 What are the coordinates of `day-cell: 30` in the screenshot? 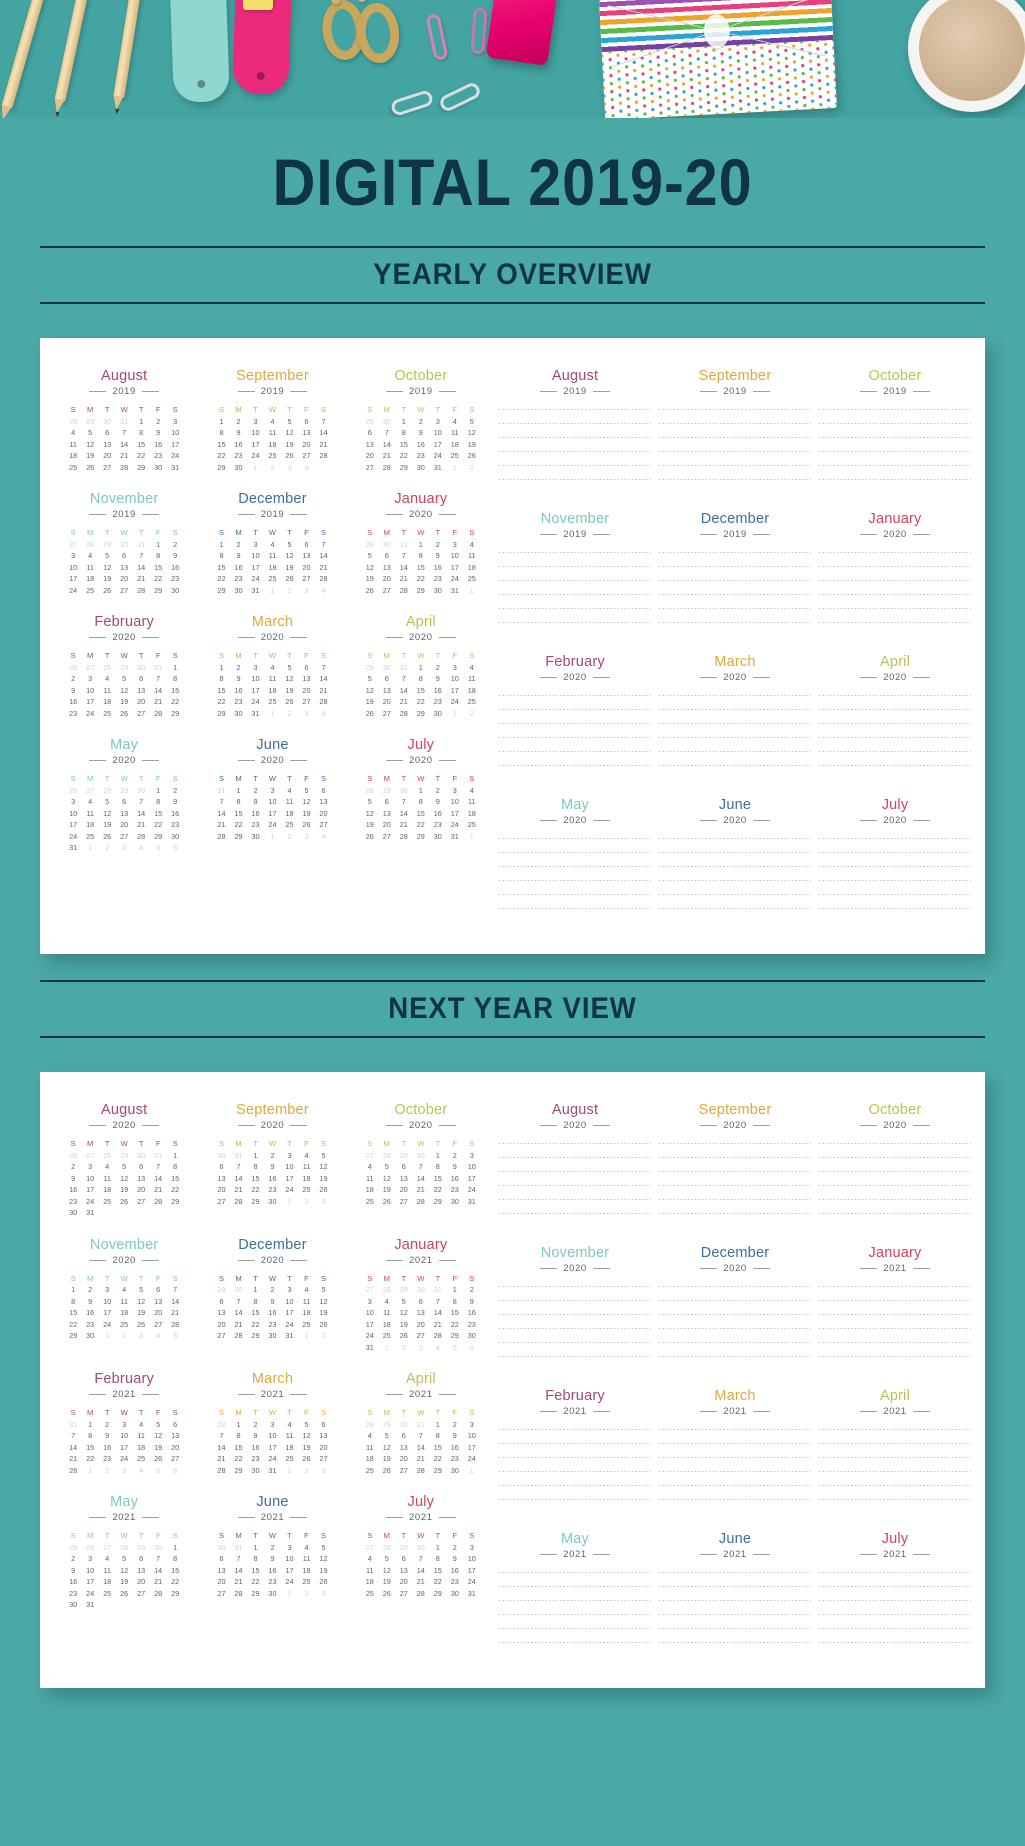 It's located at (141, 668).